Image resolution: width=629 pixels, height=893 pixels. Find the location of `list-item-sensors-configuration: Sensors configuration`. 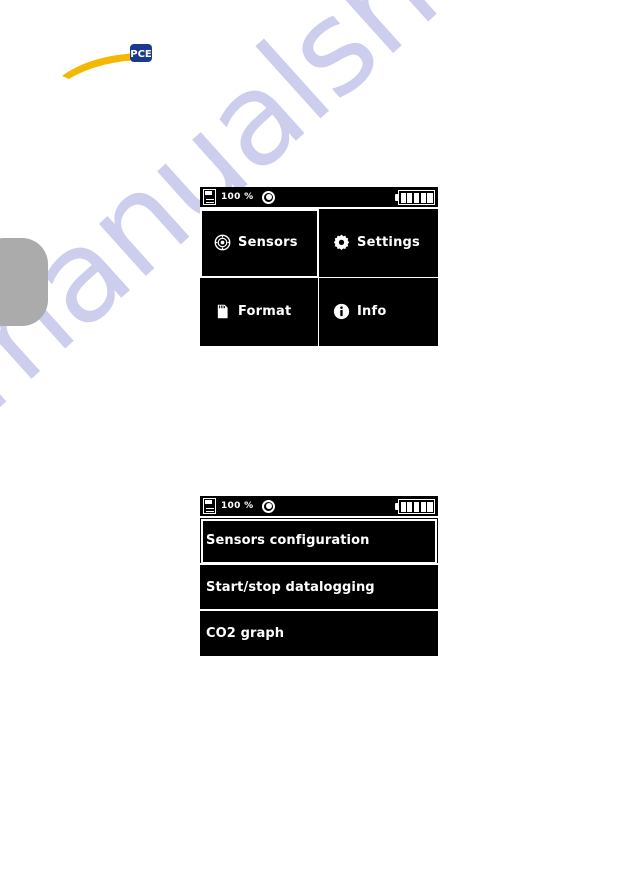

list-item-sensors-configuration: Sensors configuration is located at coordinates (319, 541).